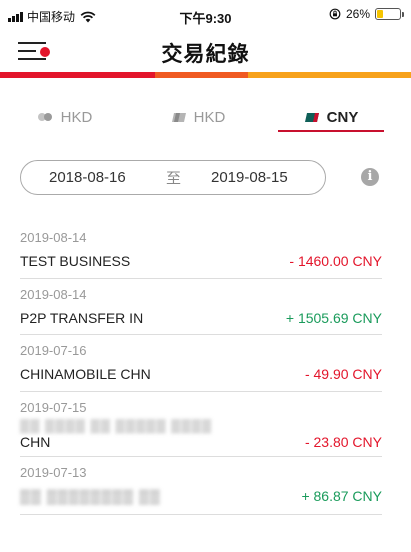 Image resolution: width=411 pixels, height=552 pixels. I want to click on transaction-description: TEST BUSINESS, so click(75, 261).